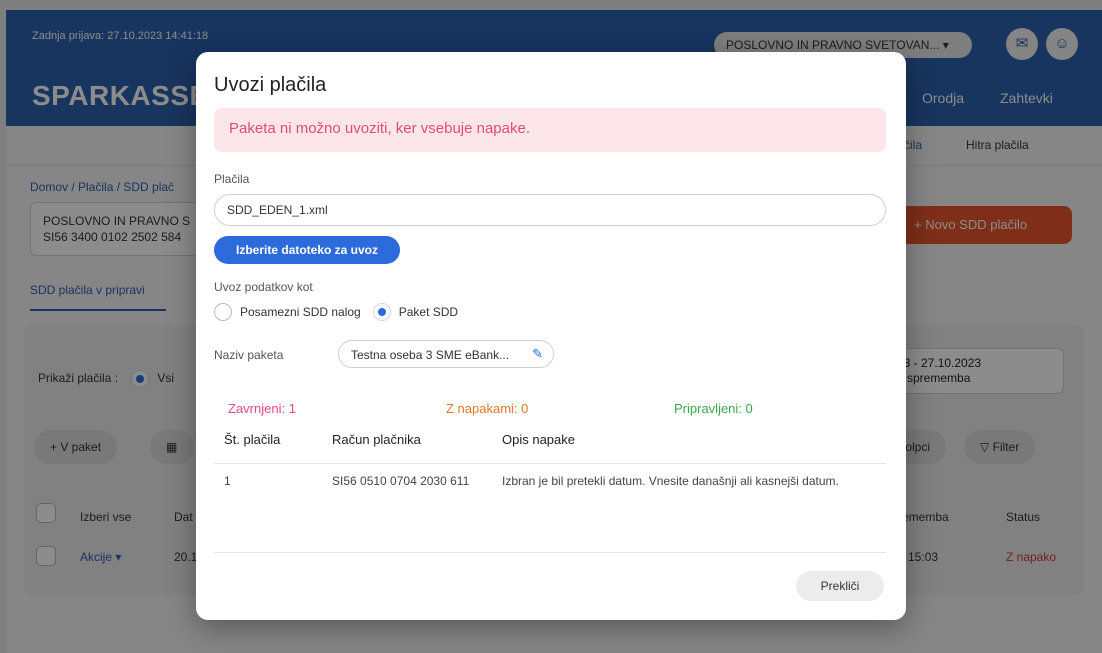  I want to click on radio-package, so click(381, 312).